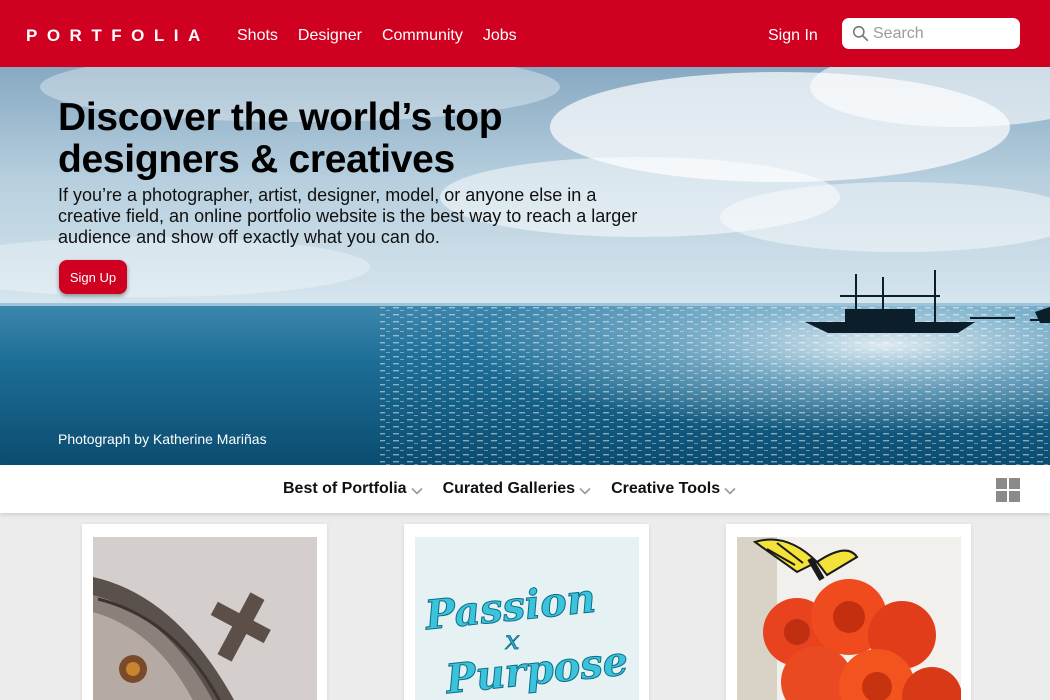  I want to click on subnav-label: Best of Portfolia, so click(345, 488).